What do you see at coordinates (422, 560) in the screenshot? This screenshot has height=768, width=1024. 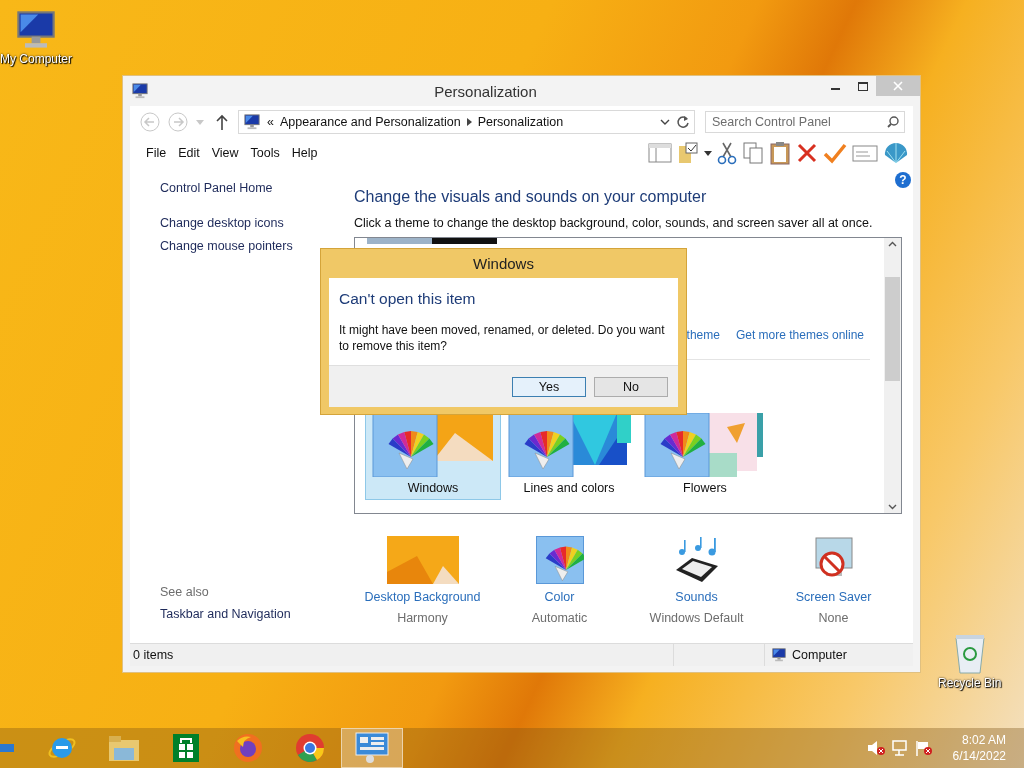 I see `wallpaper-icon` at bounding box center [422, 560].